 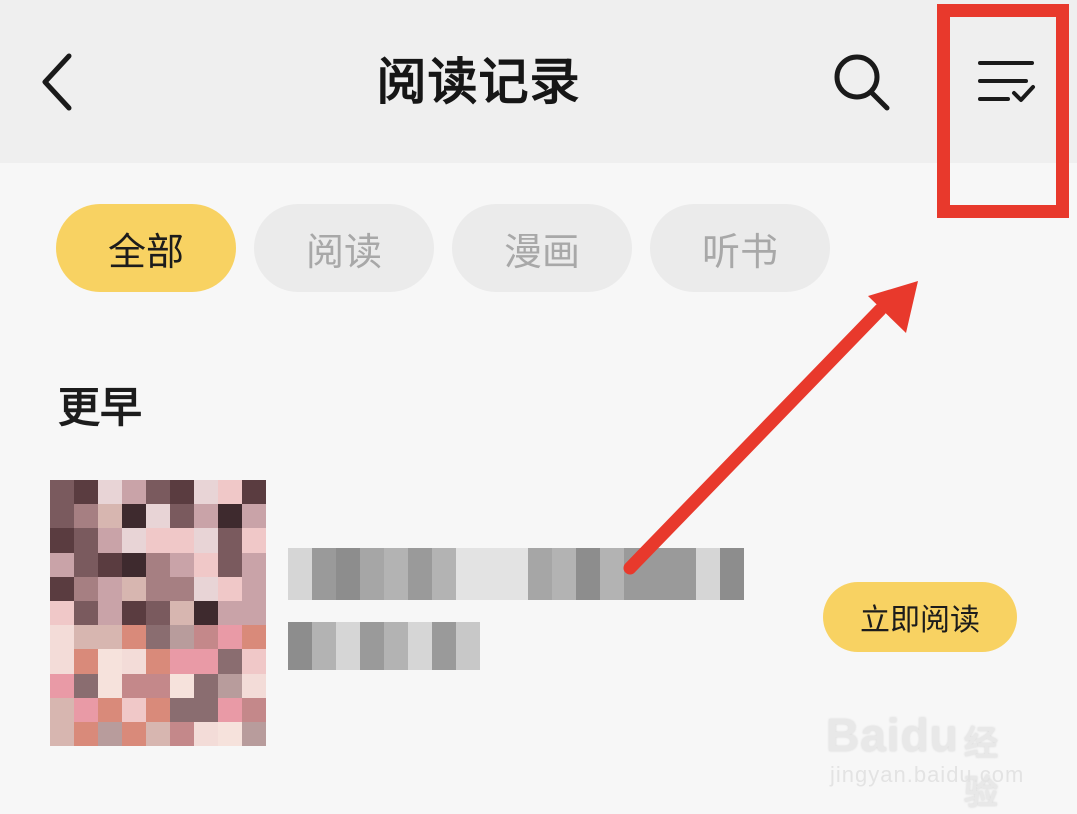 I want to click on book-title-blurred, so click(x=516, y=574).